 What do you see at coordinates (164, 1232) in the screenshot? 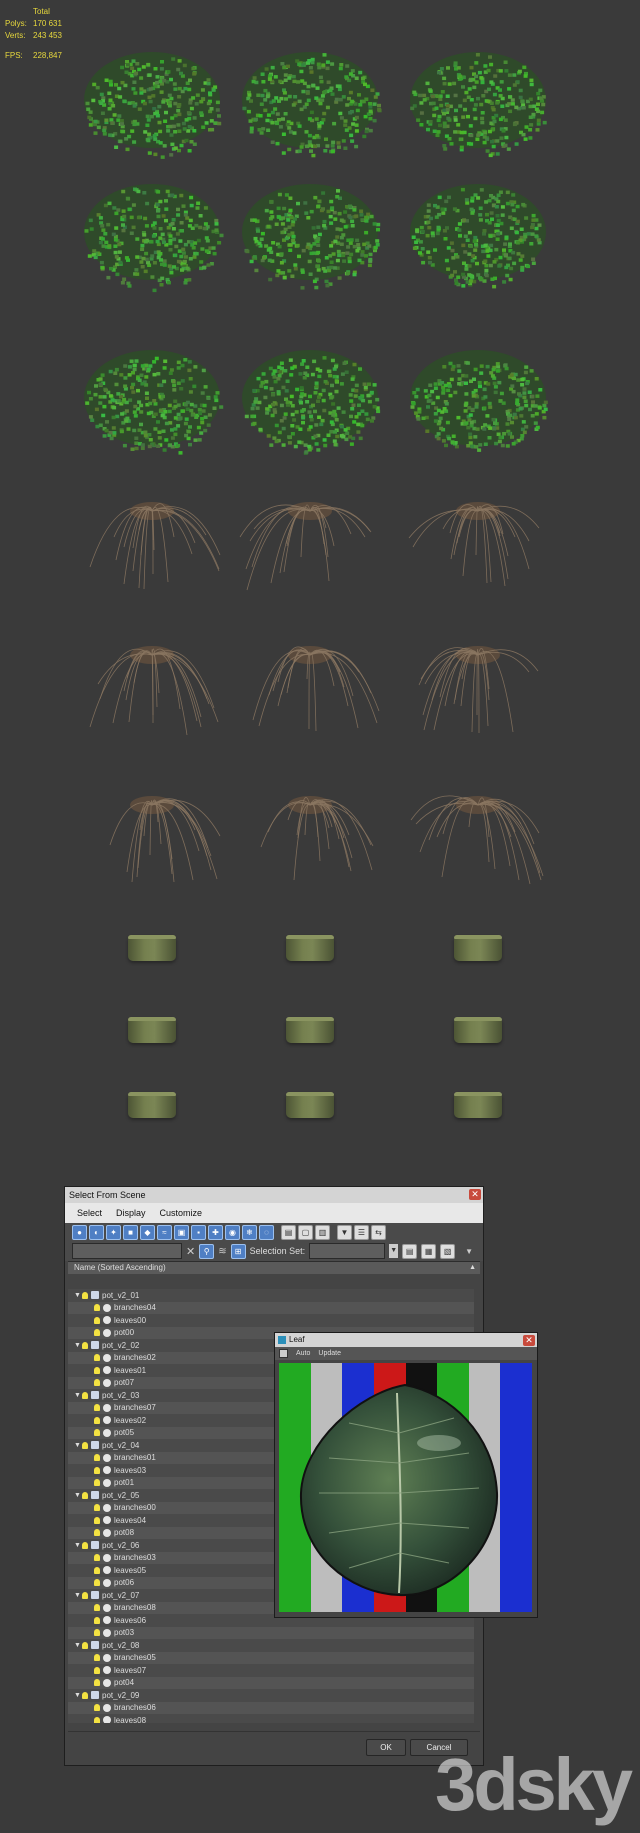
I see `display-warps-icon: ≈` at bounding box center [164, 1232].